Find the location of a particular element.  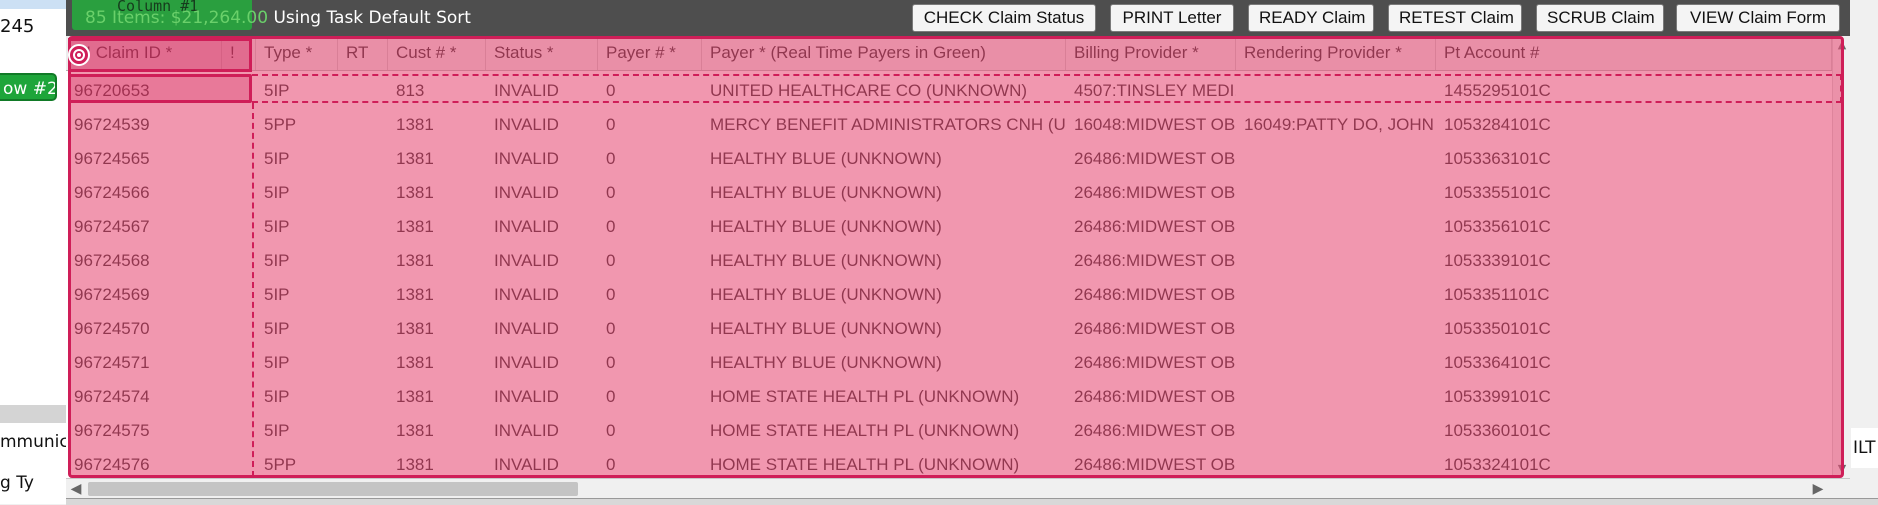

communications-tab-label: mmunic is located at coordinates (34, 442).